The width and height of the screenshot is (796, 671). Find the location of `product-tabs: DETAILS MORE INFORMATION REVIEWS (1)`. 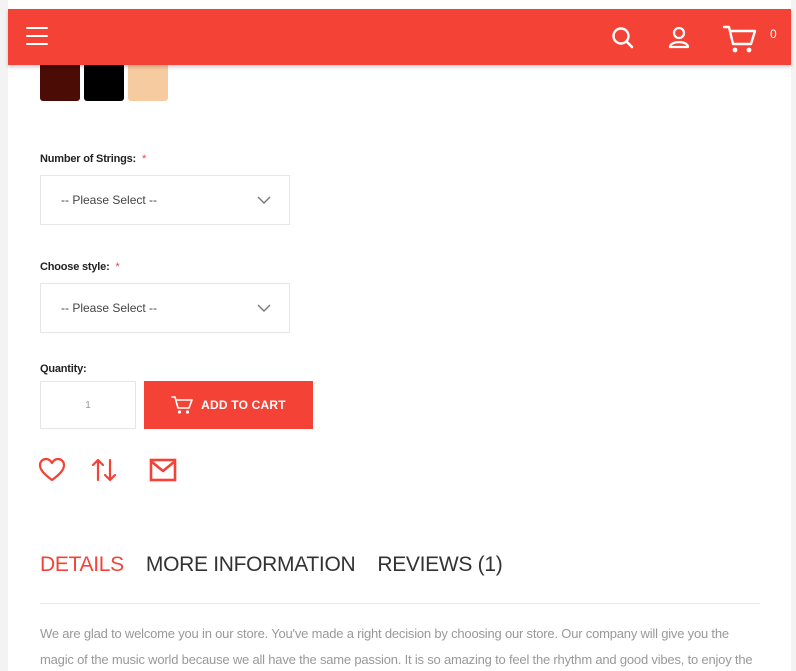

product-tabs: DETAILS MORE INFORMATION REVIEWS (1) is located at coordinates (271, 565).